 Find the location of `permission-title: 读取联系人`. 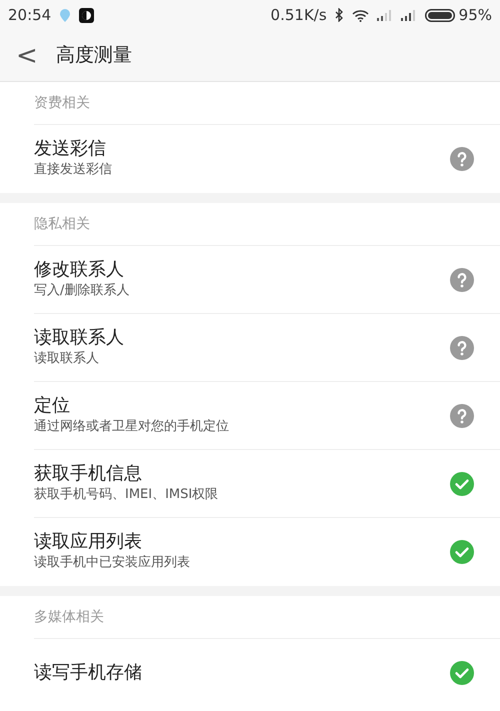

permission-title: 读取联系人 is located at coordinates (79, 337).